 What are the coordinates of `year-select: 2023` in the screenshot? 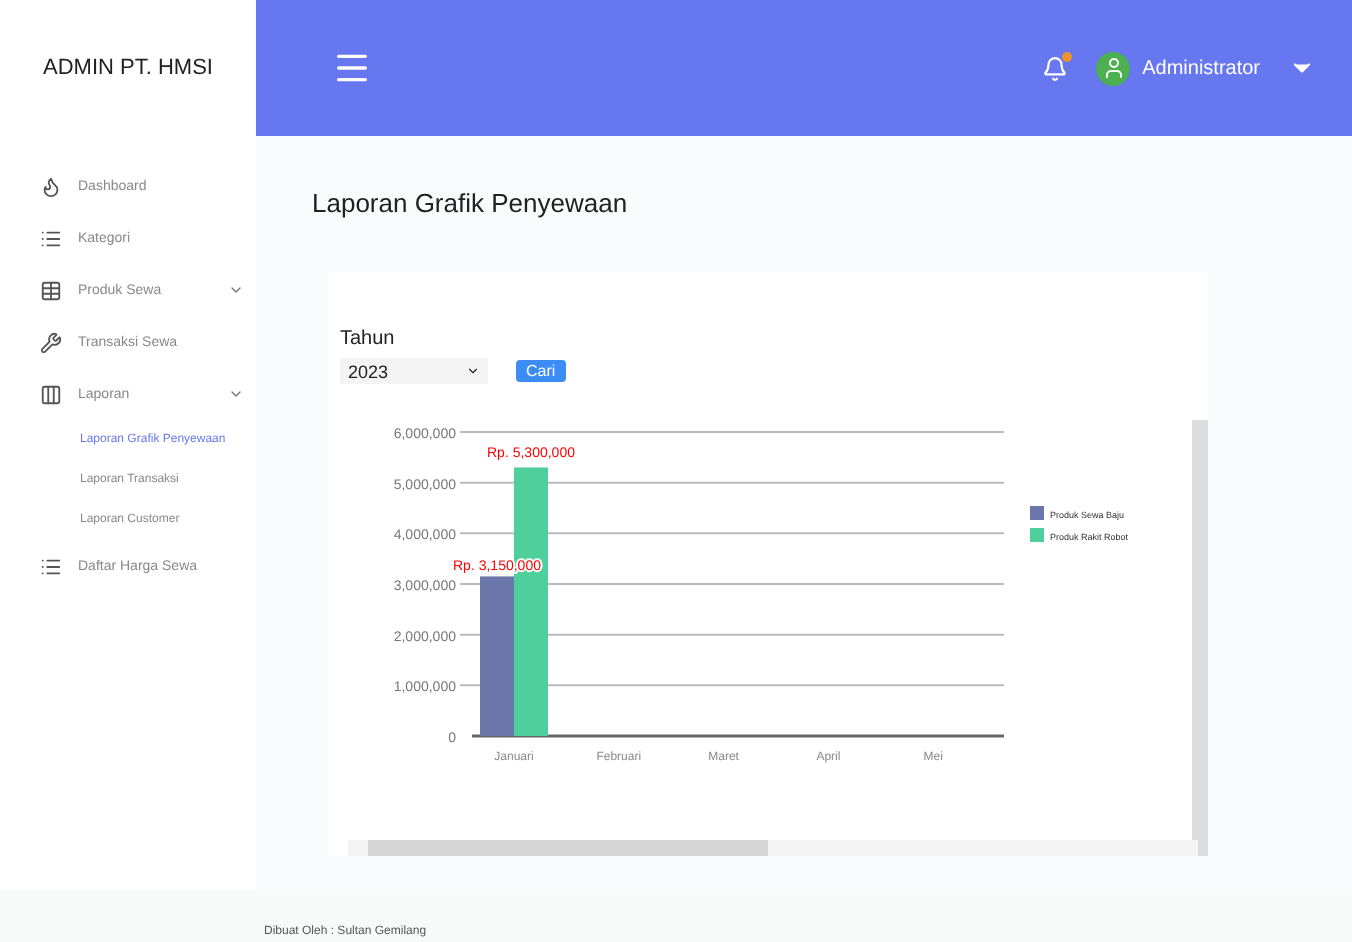 It's located at (414, 371).